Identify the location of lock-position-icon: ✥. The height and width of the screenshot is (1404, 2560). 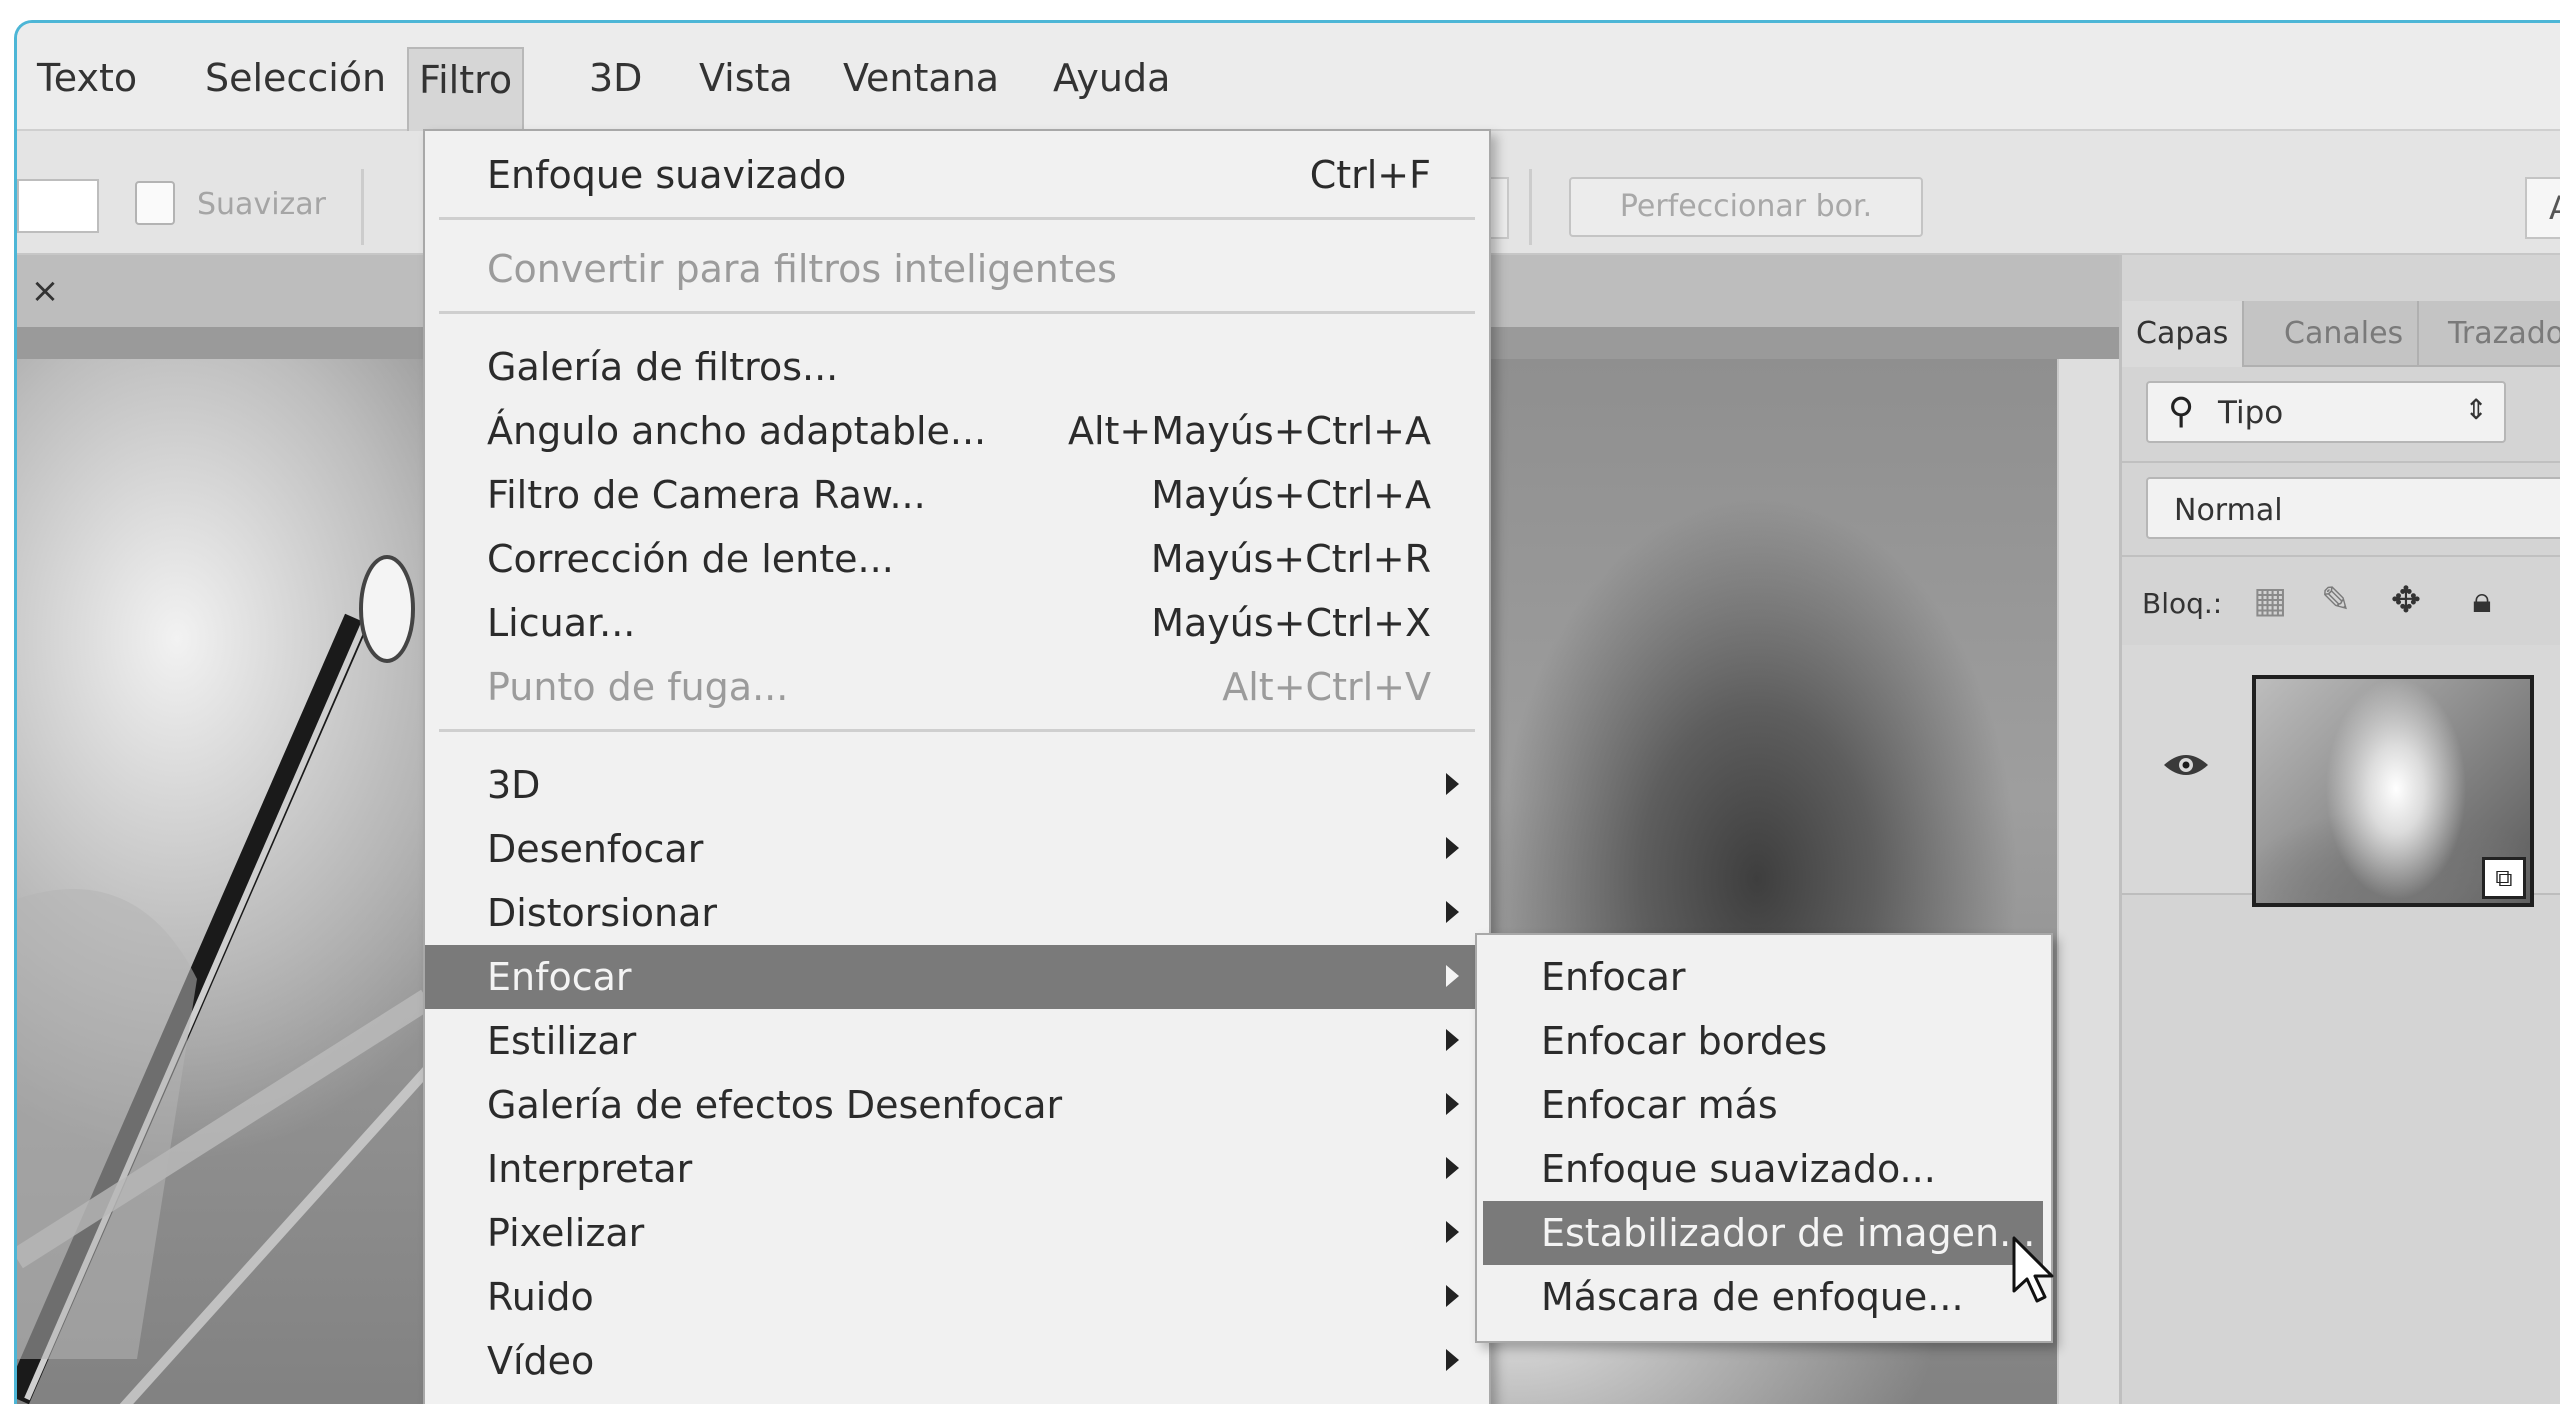
(2406, 601).